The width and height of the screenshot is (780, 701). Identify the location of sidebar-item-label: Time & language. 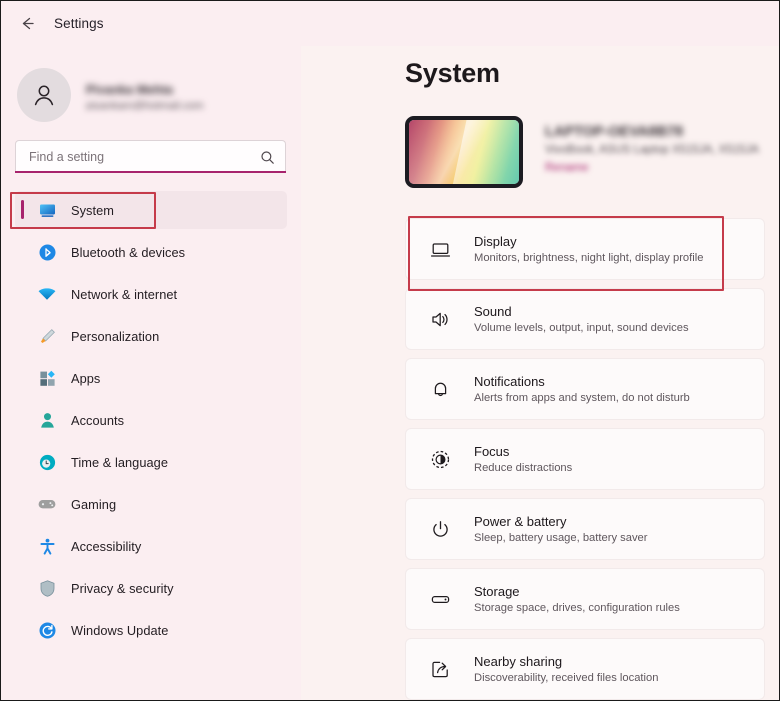
(120, 462).